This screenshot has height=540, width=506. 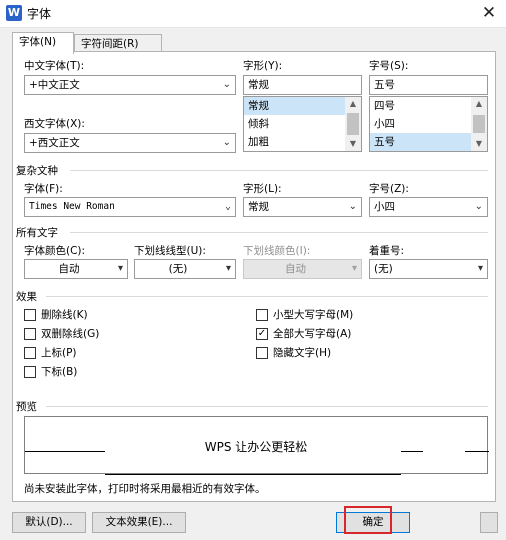 I want to click on hidden-text-checkbox: 隐藏文字(H), so click(x=293, y=352).